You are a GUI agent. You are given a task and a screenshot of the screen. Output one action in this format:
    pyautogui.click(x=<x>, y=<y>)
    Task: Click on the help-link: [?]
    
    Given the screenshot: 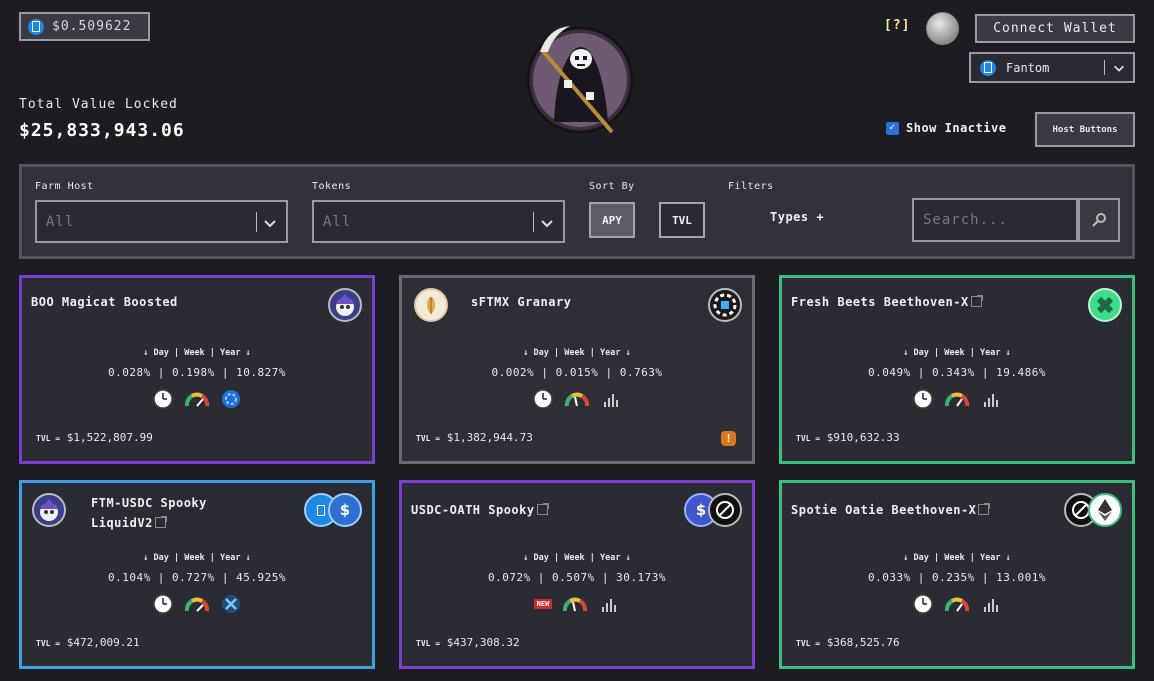 What is the action you would take?
    pyautogui.click(x=897, y=25)
    